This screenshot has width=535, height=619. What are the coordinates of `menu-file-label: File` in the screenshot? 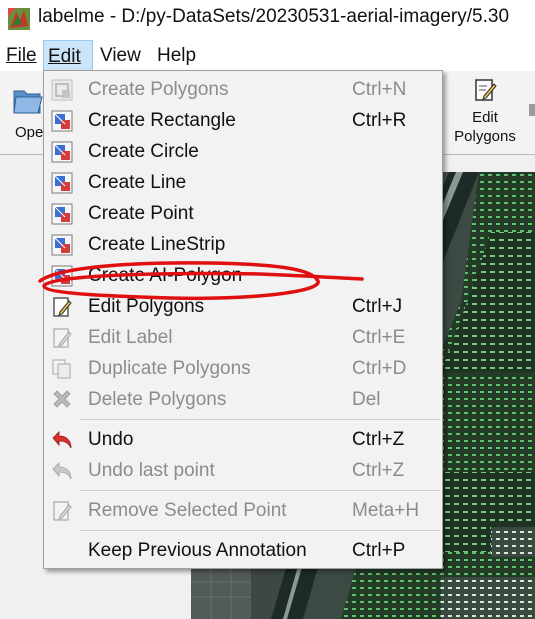 It's located at (21, 55).